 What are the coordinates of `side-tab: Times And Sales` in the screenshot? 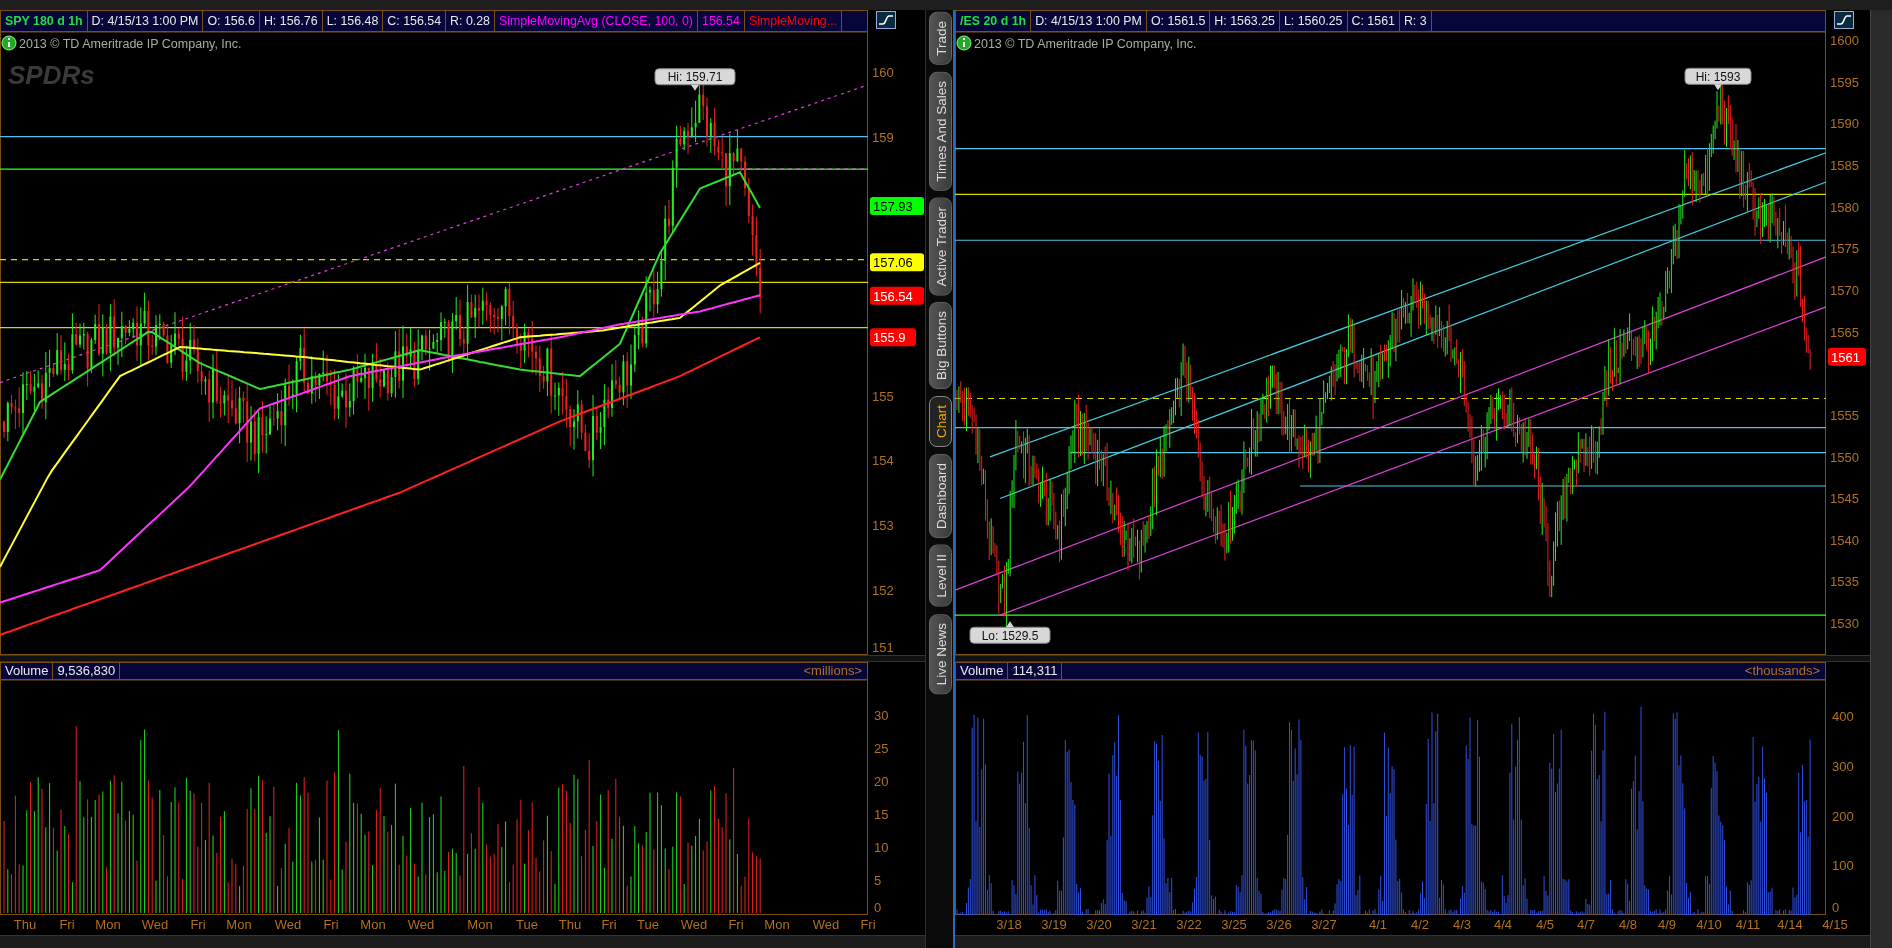 It's located at (940, 131).